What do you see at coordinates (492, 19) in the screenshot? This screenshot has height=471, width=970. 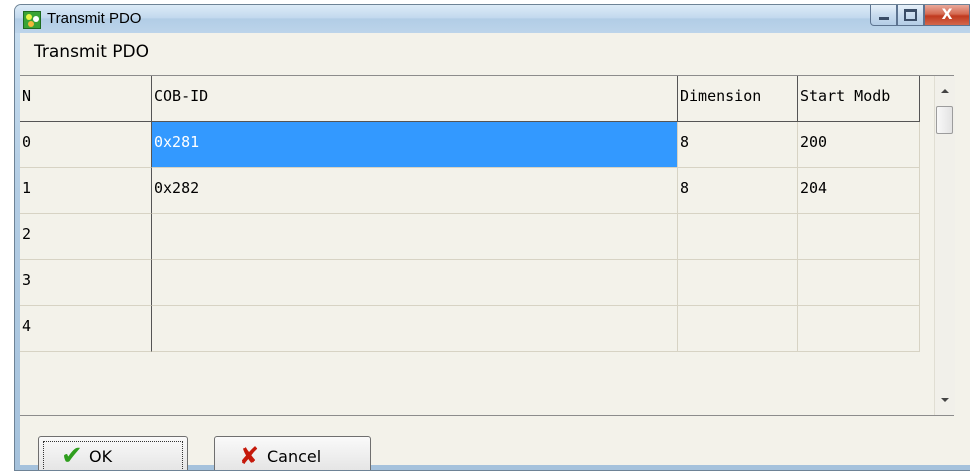 I see `title-bar: Transmit PDO X` at bounding box center [492, 19].